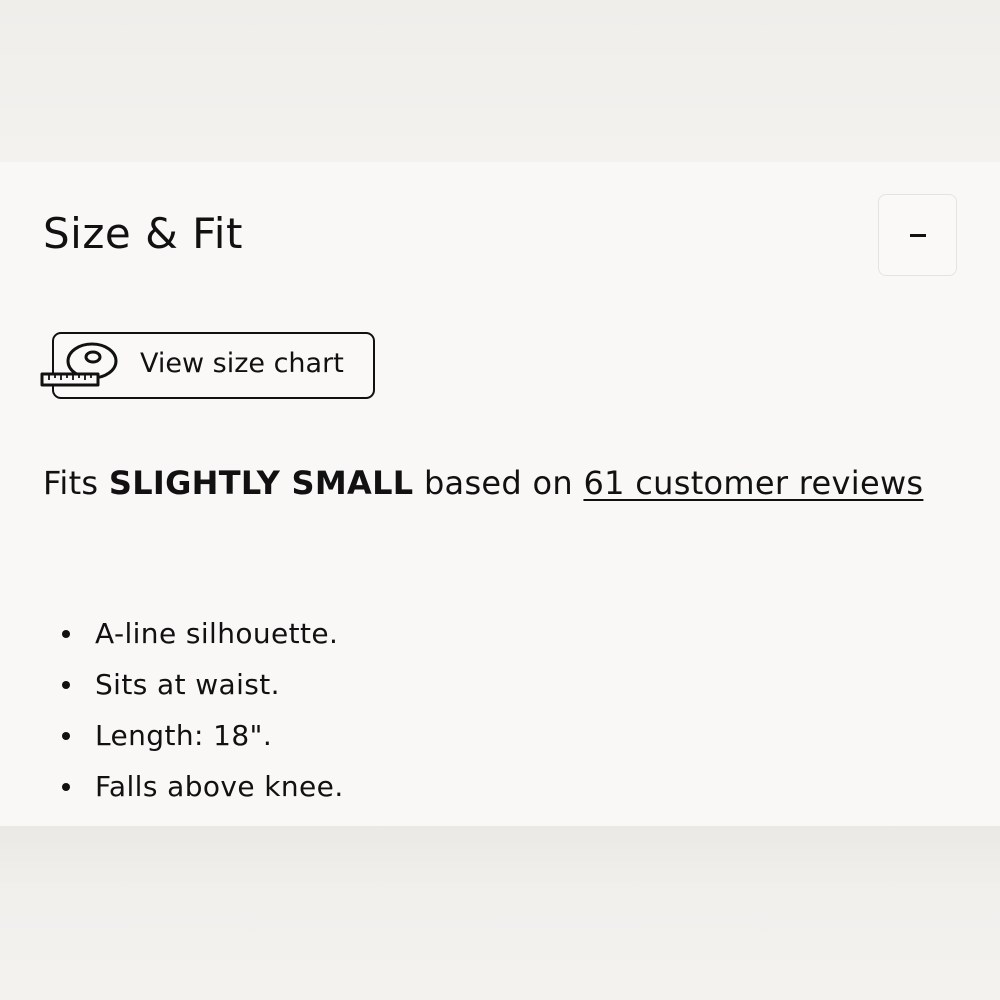  I want to click on fit-prefix: Fits, so click(71, 483).